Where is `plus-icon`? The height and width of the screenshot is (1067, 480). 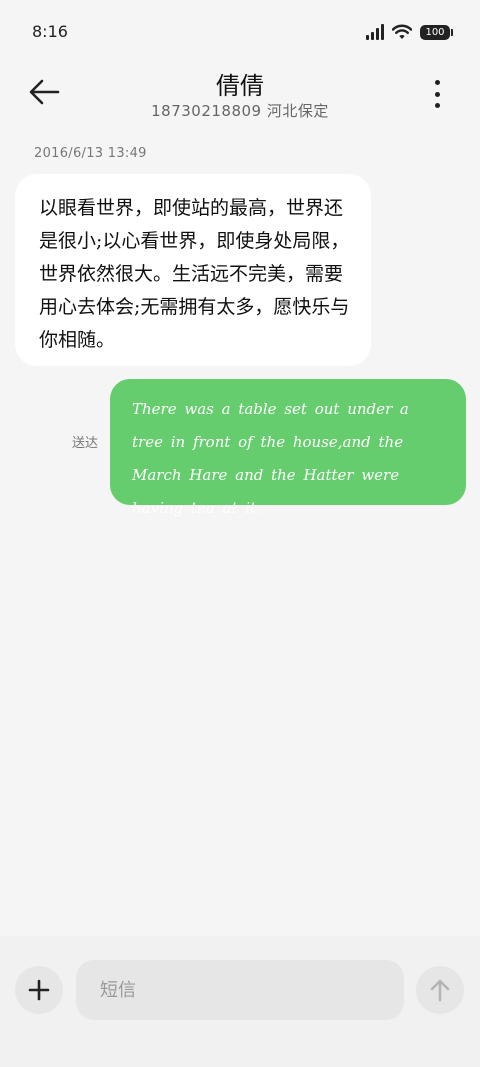 plus-icon is located at coordinates (39, 990).